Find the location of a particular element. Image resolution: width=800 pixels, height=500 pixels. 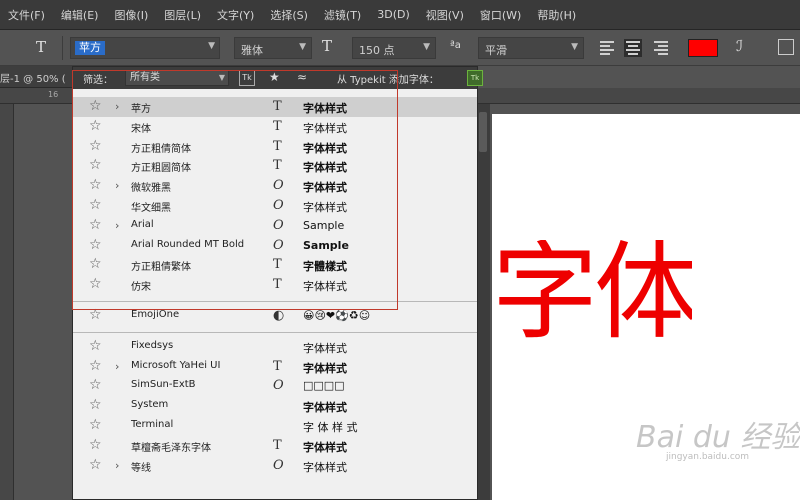

menu-item: 文件(F) is located at coordinates (26, 15).